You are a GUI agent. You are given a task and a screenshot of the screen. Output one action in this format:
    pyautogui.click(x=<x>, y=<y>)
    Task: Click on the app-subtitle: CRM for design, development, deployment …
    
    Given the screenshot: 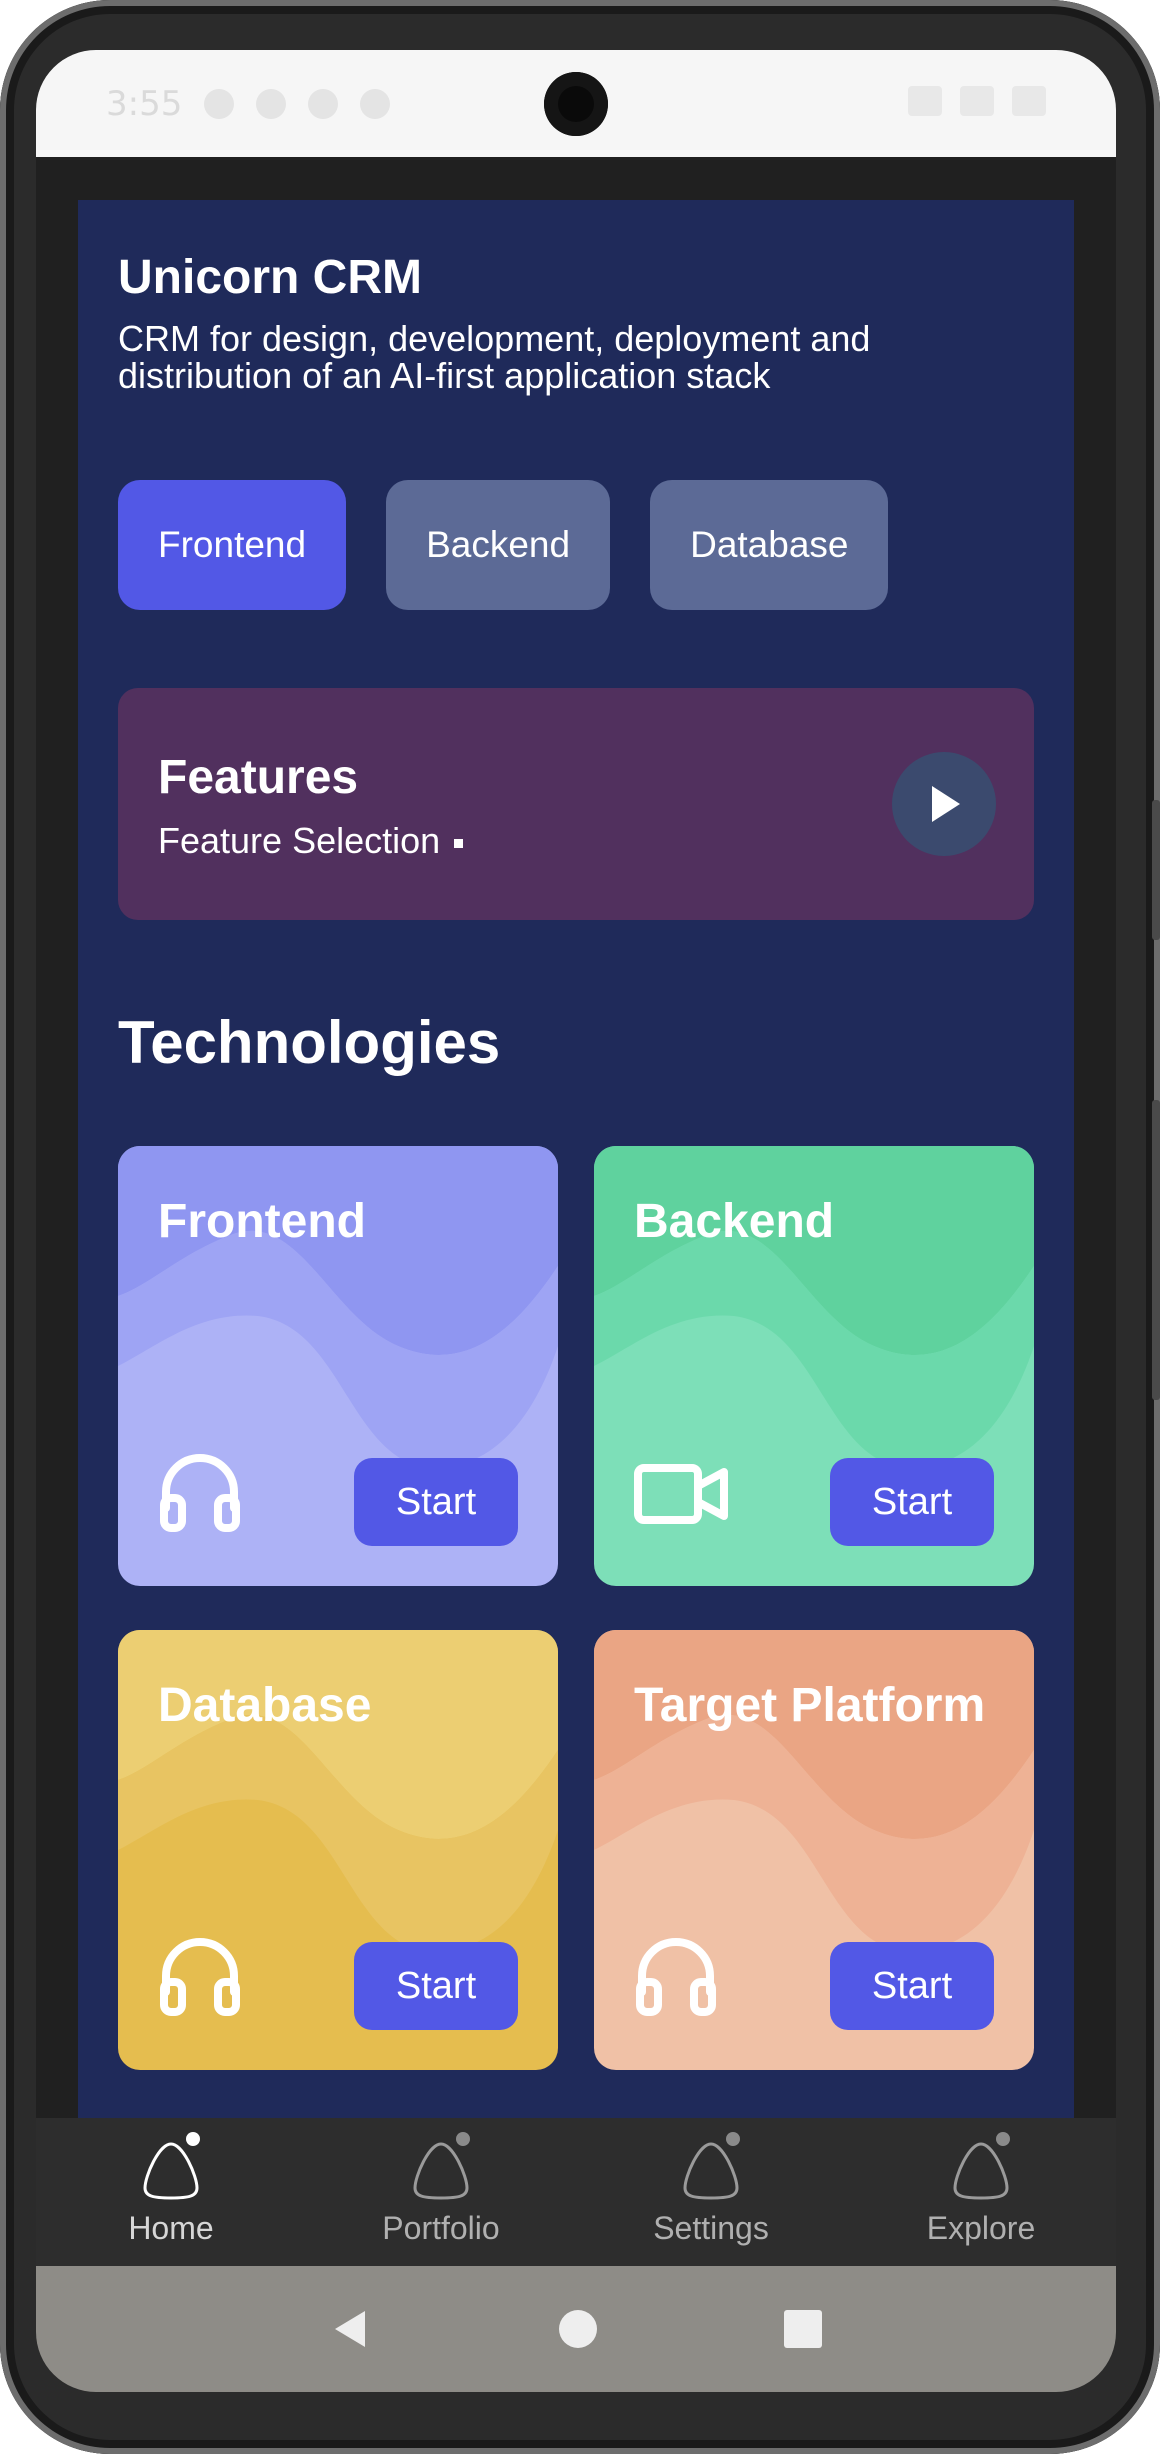 What is the action you would take?
    pyautogui.click(x=494, y=357)
    